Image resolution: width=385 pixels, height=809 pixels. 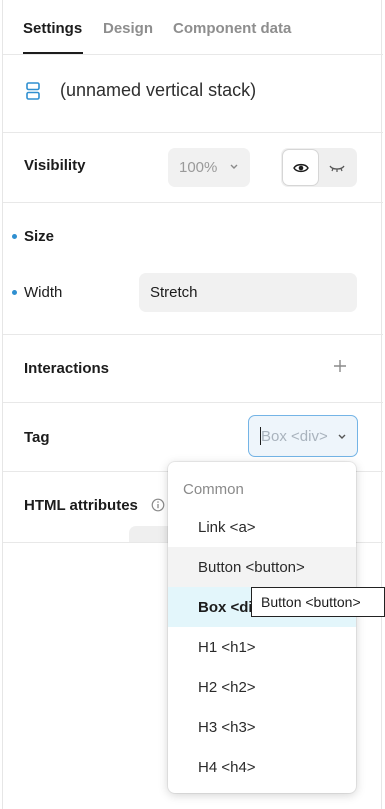 I want to click on text-caret, so click(x=260, y=436).